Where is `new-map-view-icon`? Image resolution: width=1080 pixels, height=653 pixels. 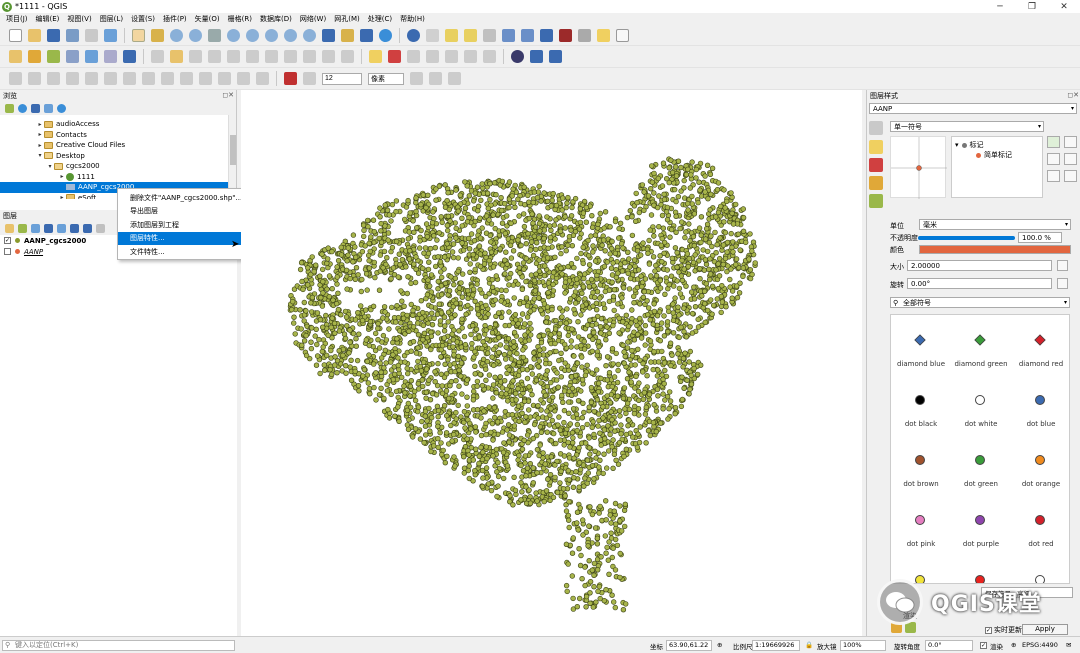 new-map-view-icon is located at coordinates (328, 35).